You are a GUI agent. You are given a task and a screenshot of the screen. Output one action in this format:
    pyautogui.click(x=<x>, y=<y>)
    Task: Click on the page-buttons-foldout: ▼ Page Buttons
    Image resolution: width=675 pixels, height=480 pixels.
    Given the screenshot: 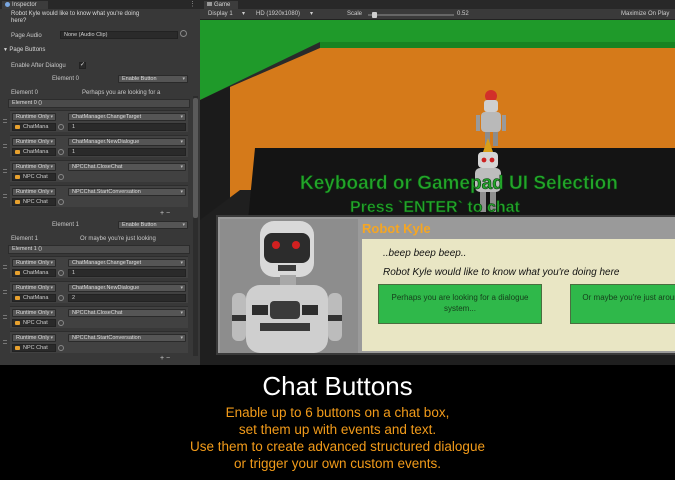 What is the action you would take?
    pyautogui.click(x=24, y=50)
    